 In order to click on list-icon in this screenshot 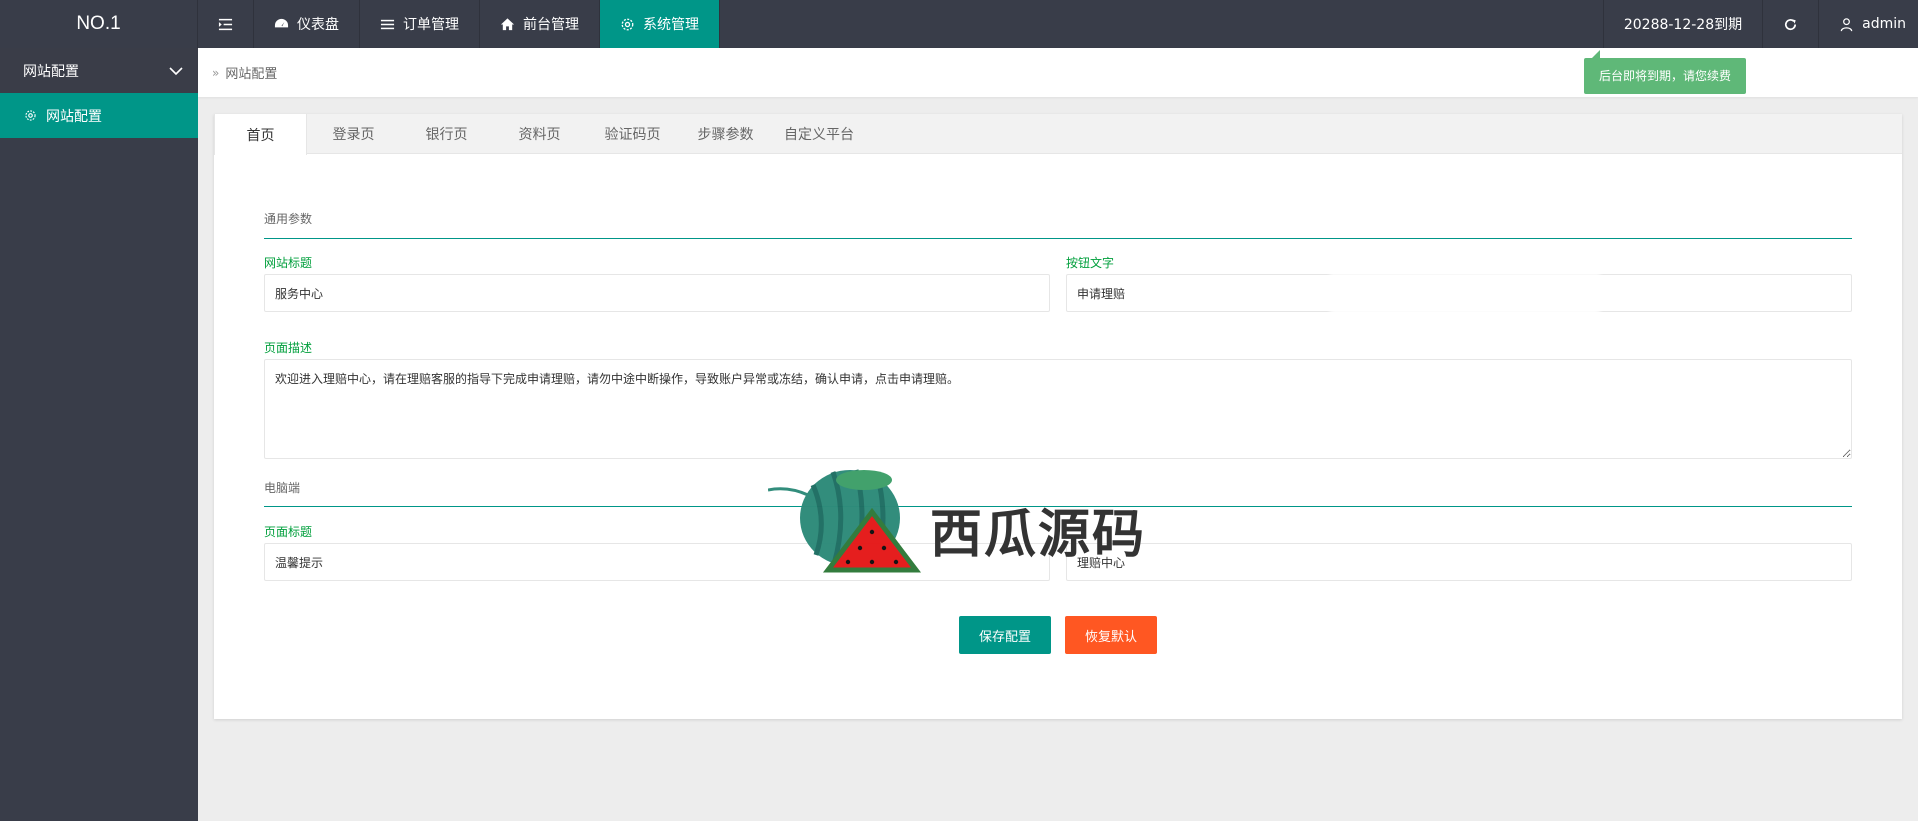, I will do `click(387, 24)`.